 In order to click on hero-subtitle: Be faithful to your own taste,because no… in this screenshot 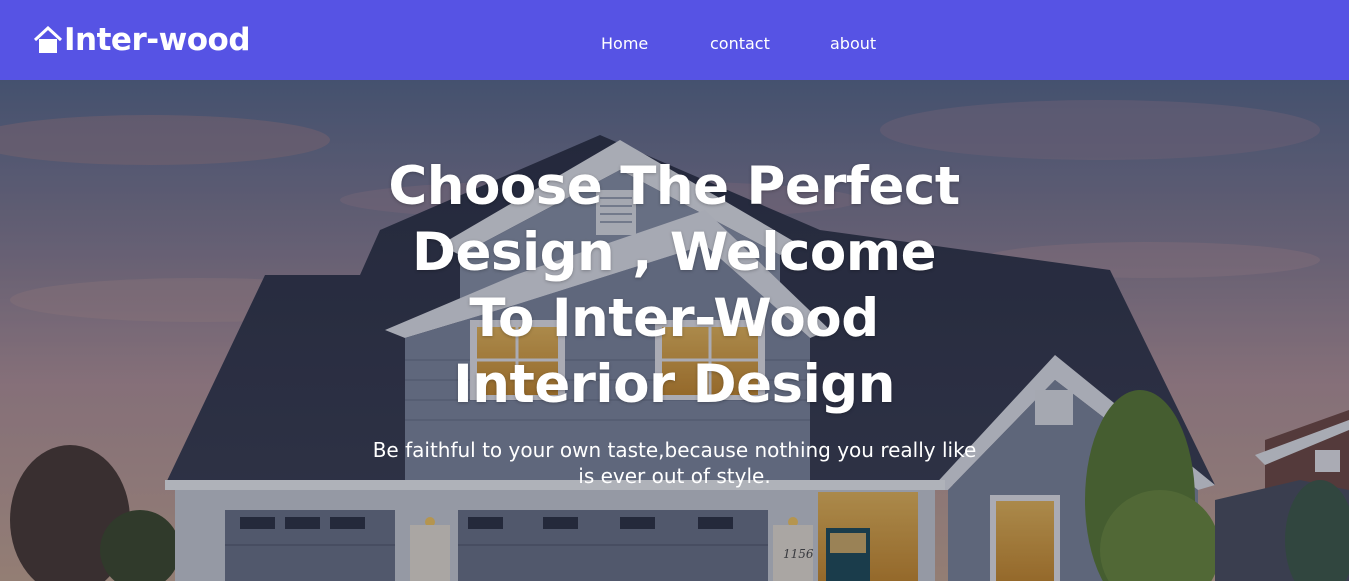, I will do `click(674, 463)`.